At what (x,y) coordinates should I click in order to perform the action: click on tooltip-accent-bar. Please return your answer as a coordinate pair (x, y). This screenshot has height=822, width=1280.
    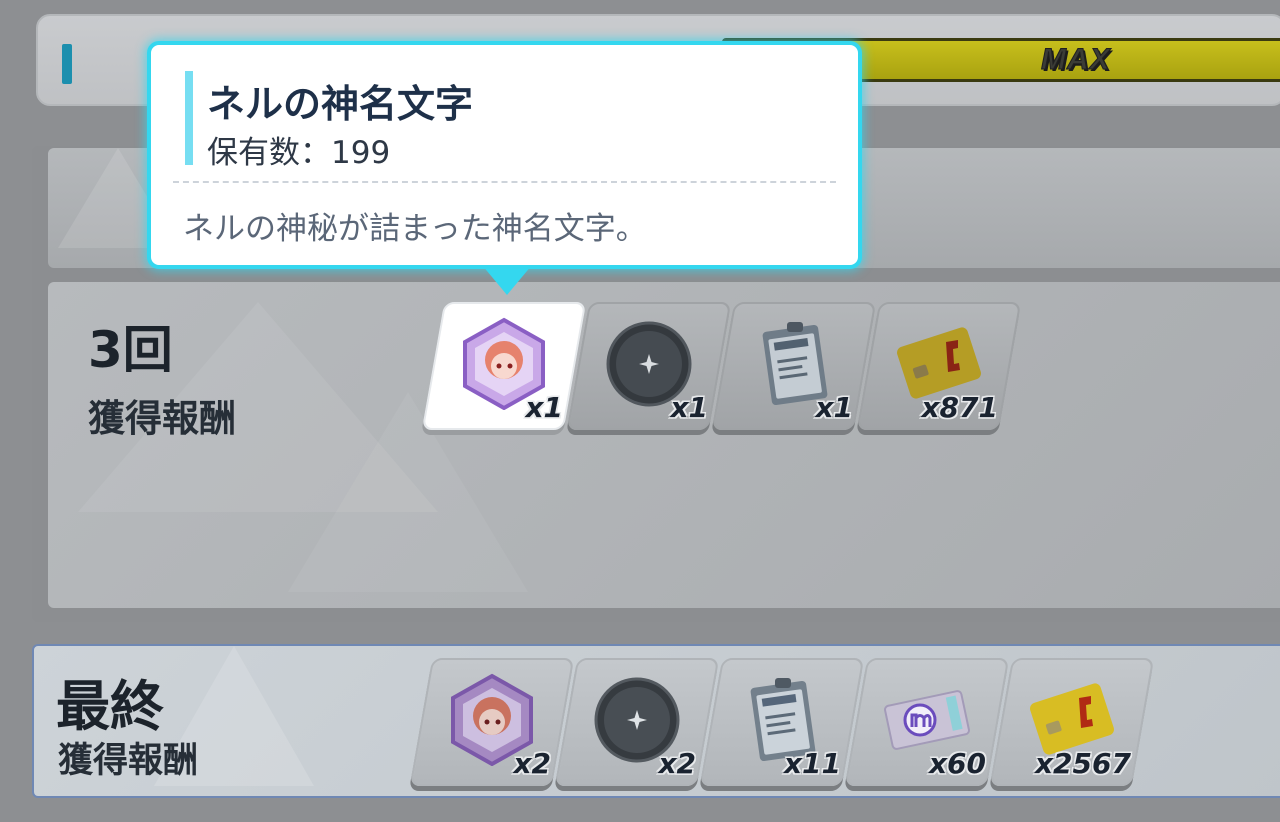
    Looking at the image, I should click on (189, 118).